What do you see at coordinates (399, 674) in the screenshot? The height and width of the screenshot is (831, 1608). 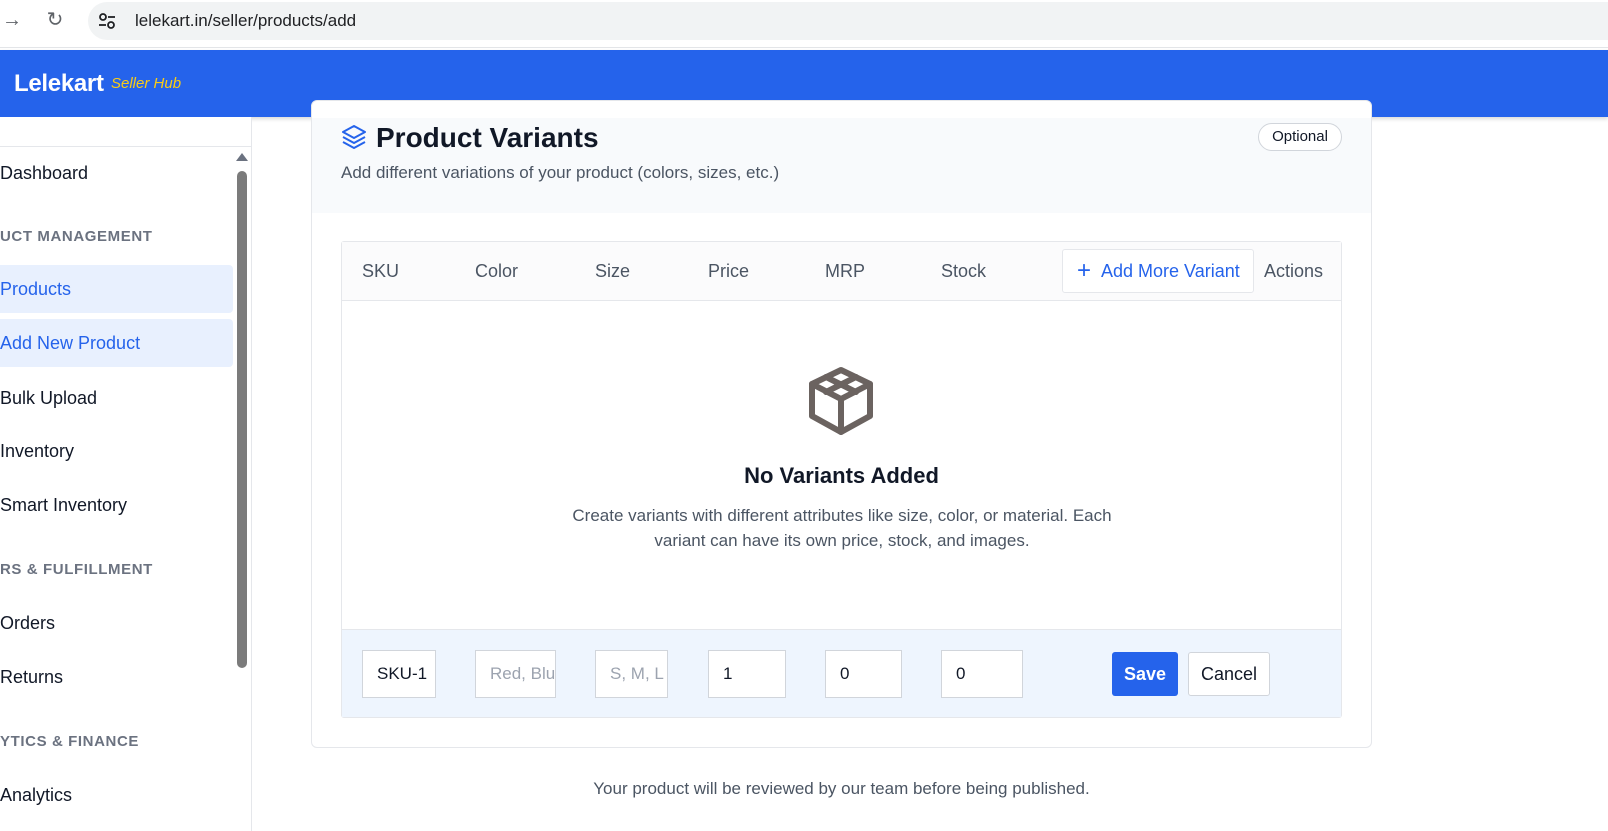 I see `sku-input` at bounding box center [399, 674].